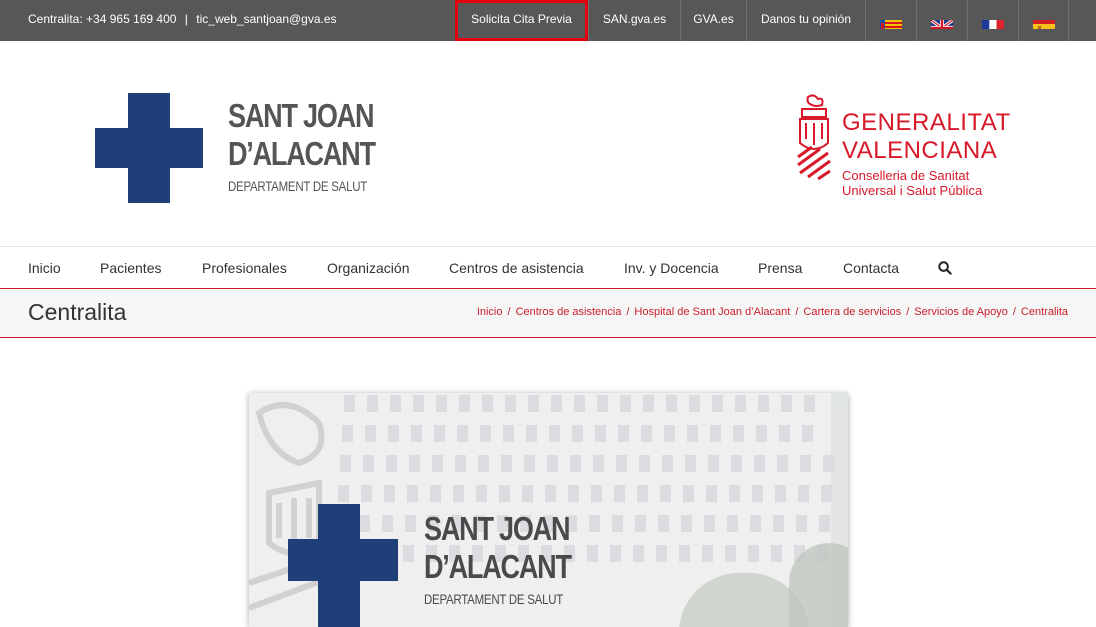 This screenshot has width=1096, height=627. Describe the element at coordinates (343, 560) in the screenshot. I see `hero-cross-icon-bar` at that location.